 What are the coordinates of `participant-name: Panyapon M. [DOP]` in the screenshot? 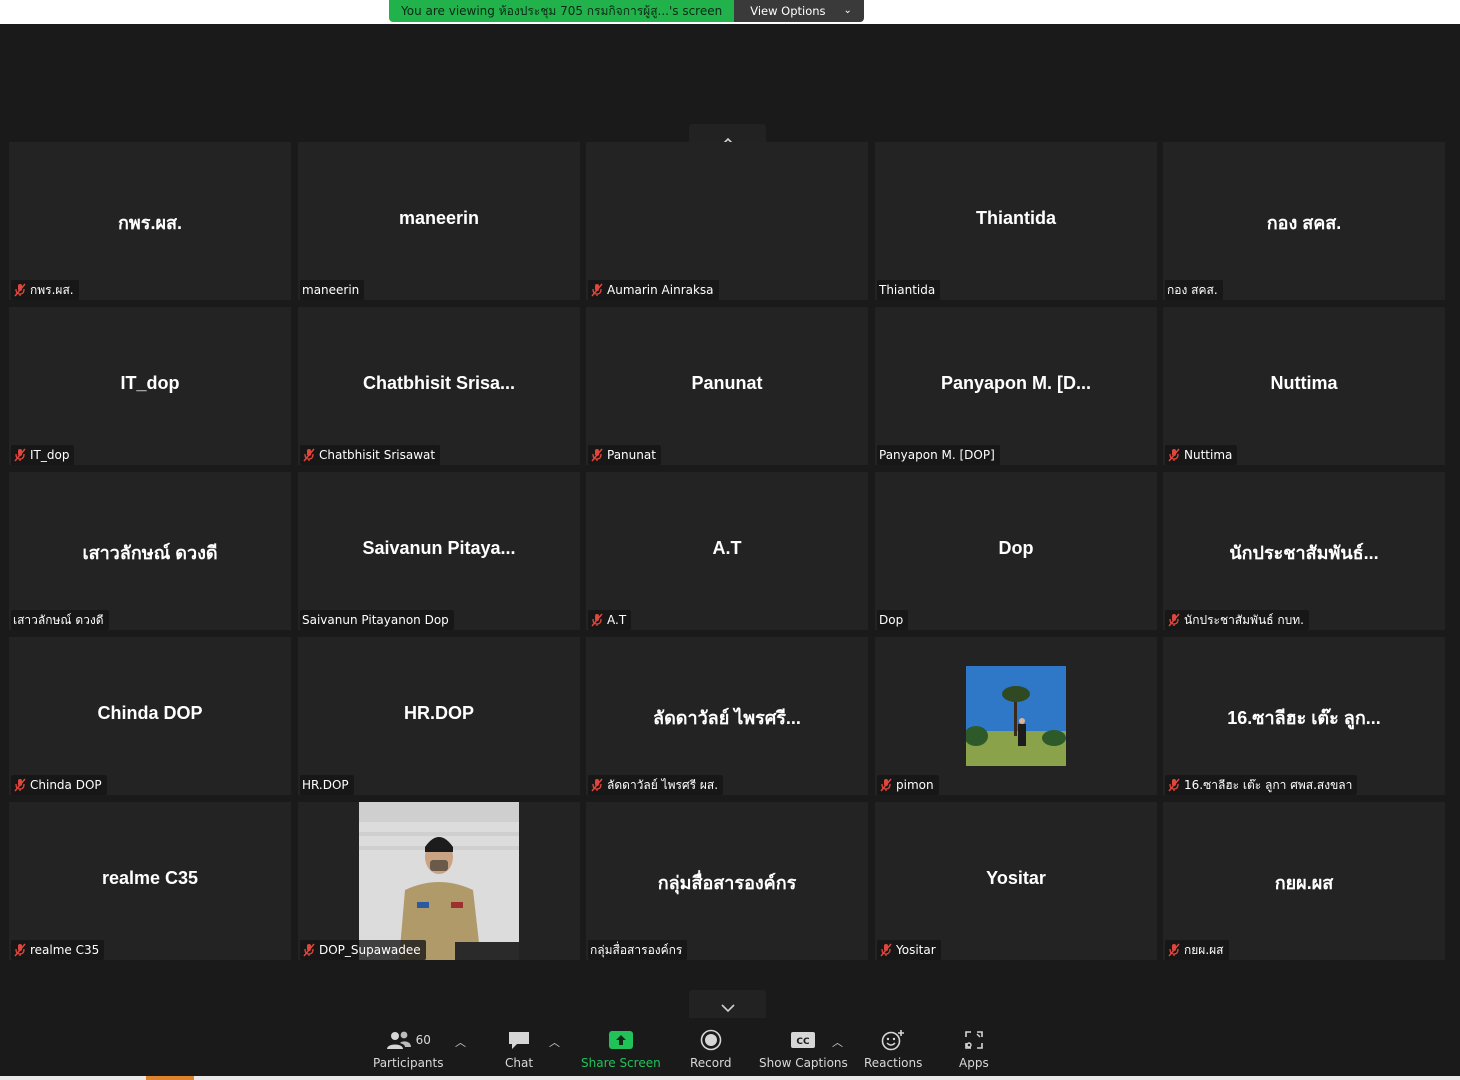 It's located at (937, 455).